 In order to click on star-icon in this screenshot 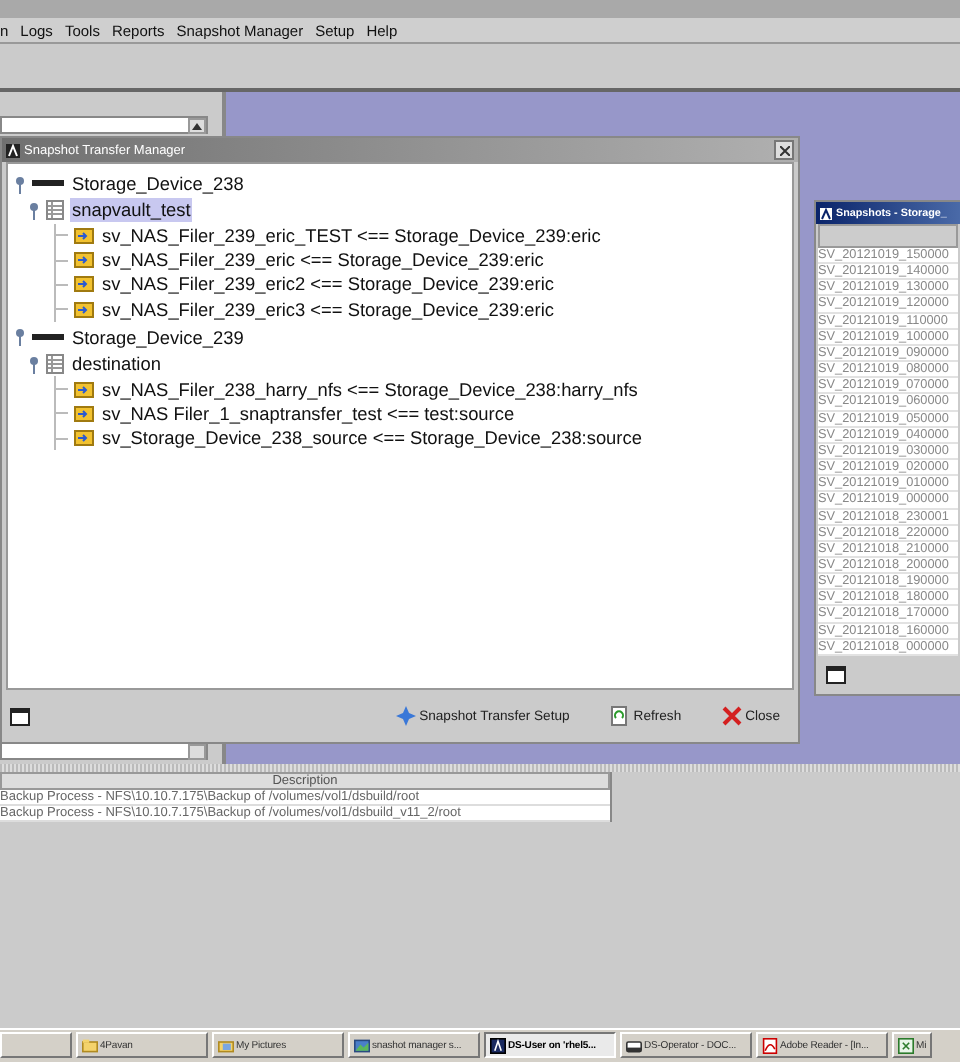, I will do `click(405, 716)`.